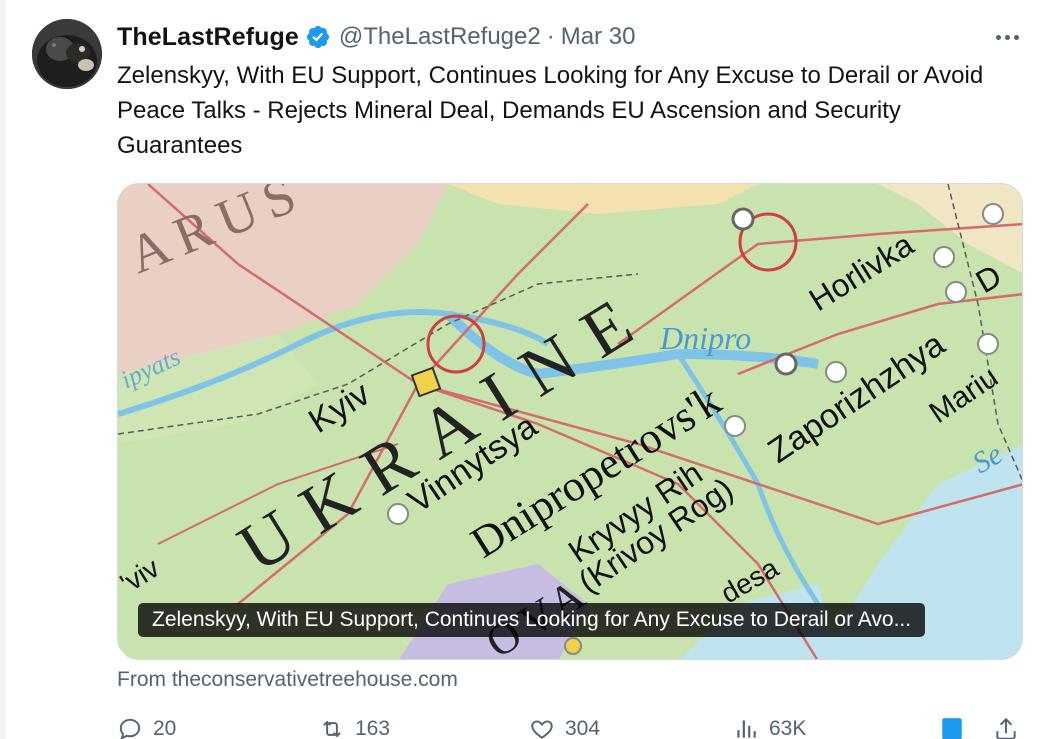 This screenshot has height=739, width=1037. I want to click on action-bar: 20 163 304 63K, so click(572, 727).